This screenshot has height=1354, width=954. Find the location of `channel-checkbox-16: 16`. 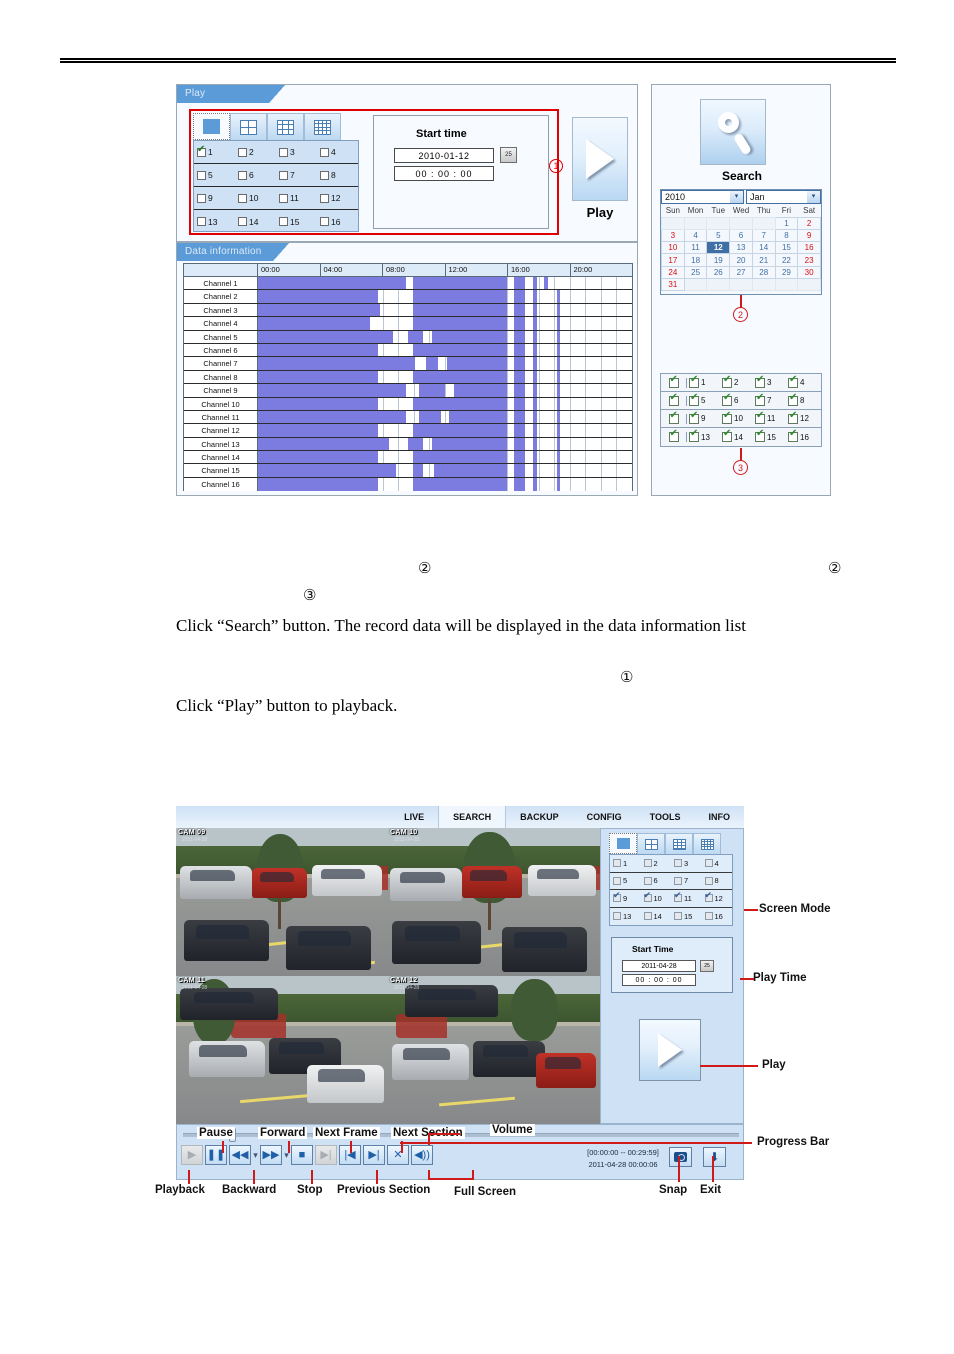

channel-checkbox-16: 16 is located at coordinates (337, 222).